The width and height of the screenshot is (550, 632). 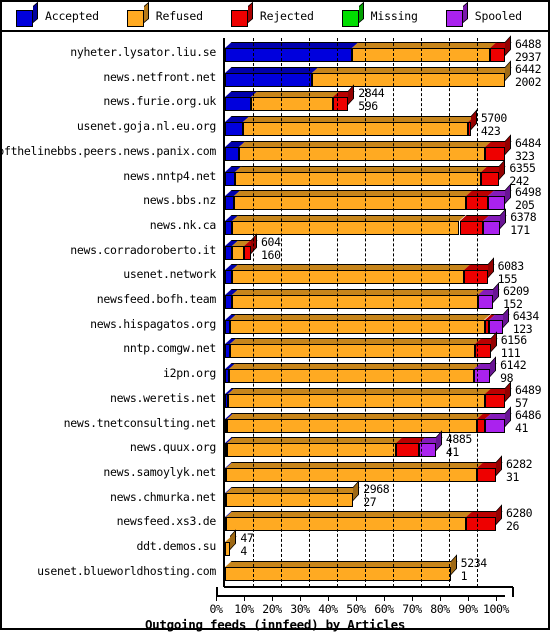 I want to click on legend-item-refused: Refused, so click(x=164, y=14).